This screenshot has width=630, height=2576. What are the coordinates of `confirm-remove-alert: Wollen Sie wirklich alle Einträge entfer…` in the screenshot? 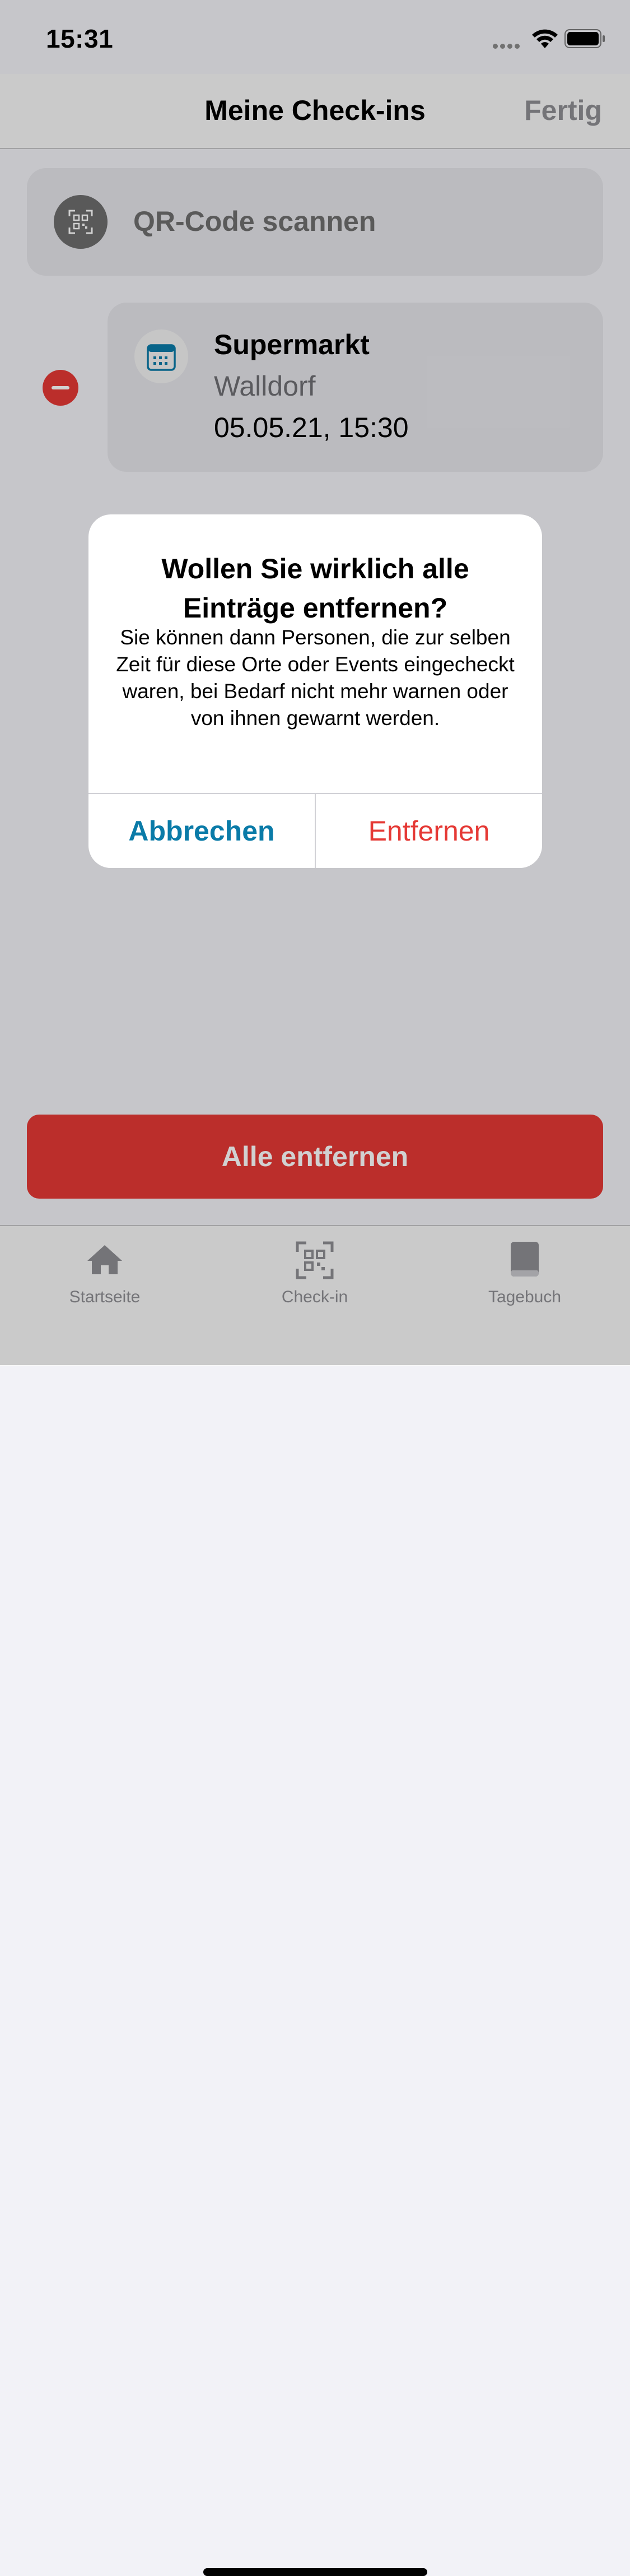 It's located at (315, 691).